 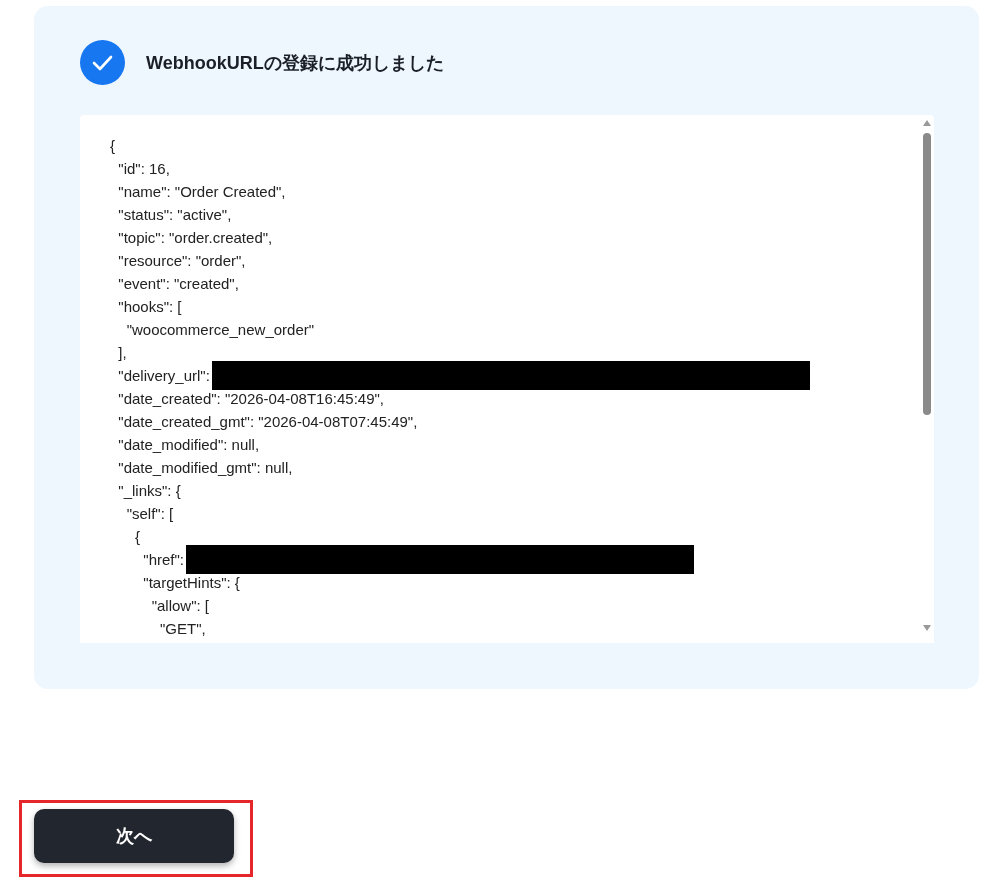 I want to click on code-line: "resource": "order",, so click(x=181, y=260).